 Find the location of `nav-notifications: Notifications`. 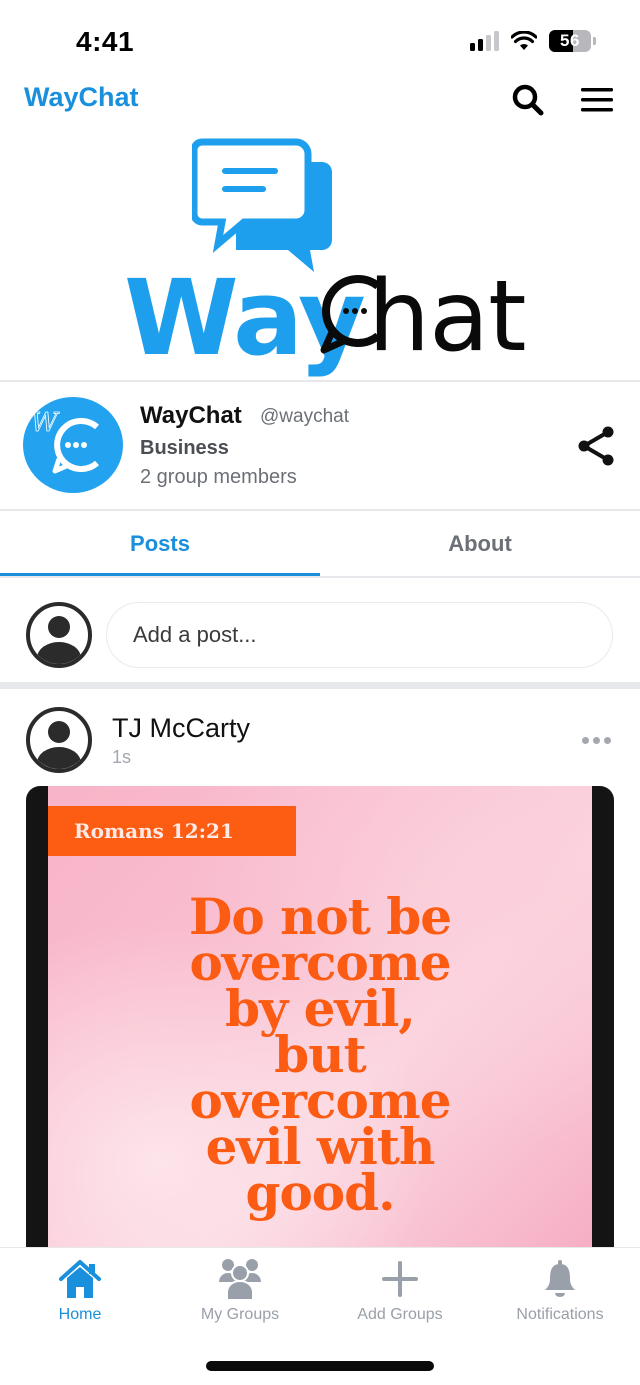

nav-notifications: Notifications is located at coordinates (560, 1294).